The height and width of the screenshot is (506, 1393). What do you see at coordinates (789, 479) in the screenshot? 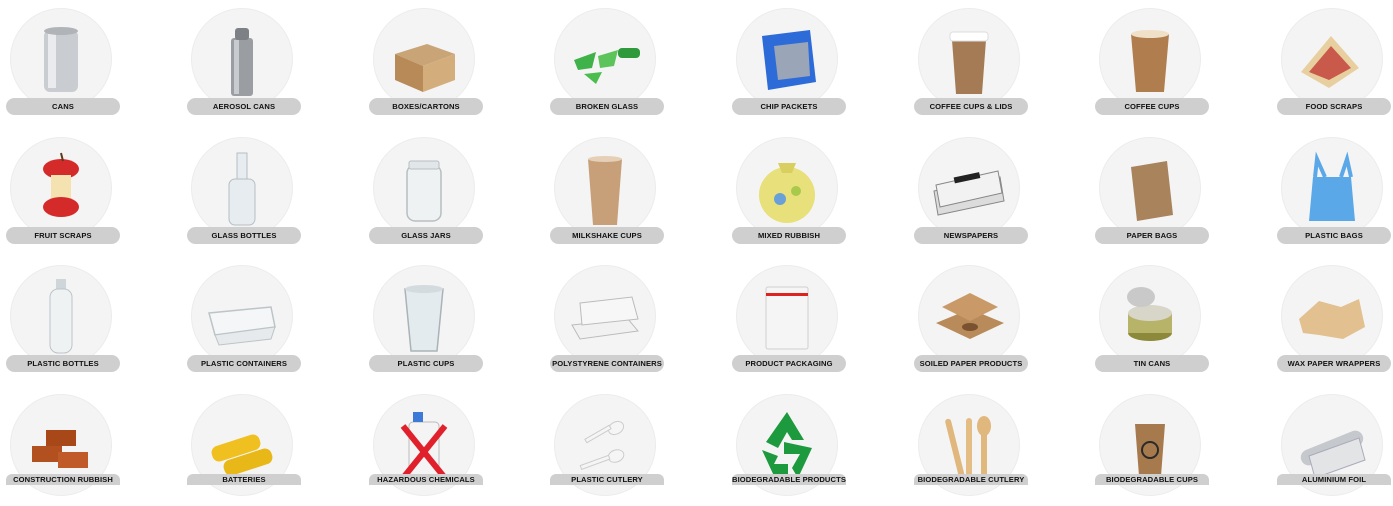
I see `waste-item-label: BIODEGRADABLE PRODUCTS` at bounding box center [789, 479].